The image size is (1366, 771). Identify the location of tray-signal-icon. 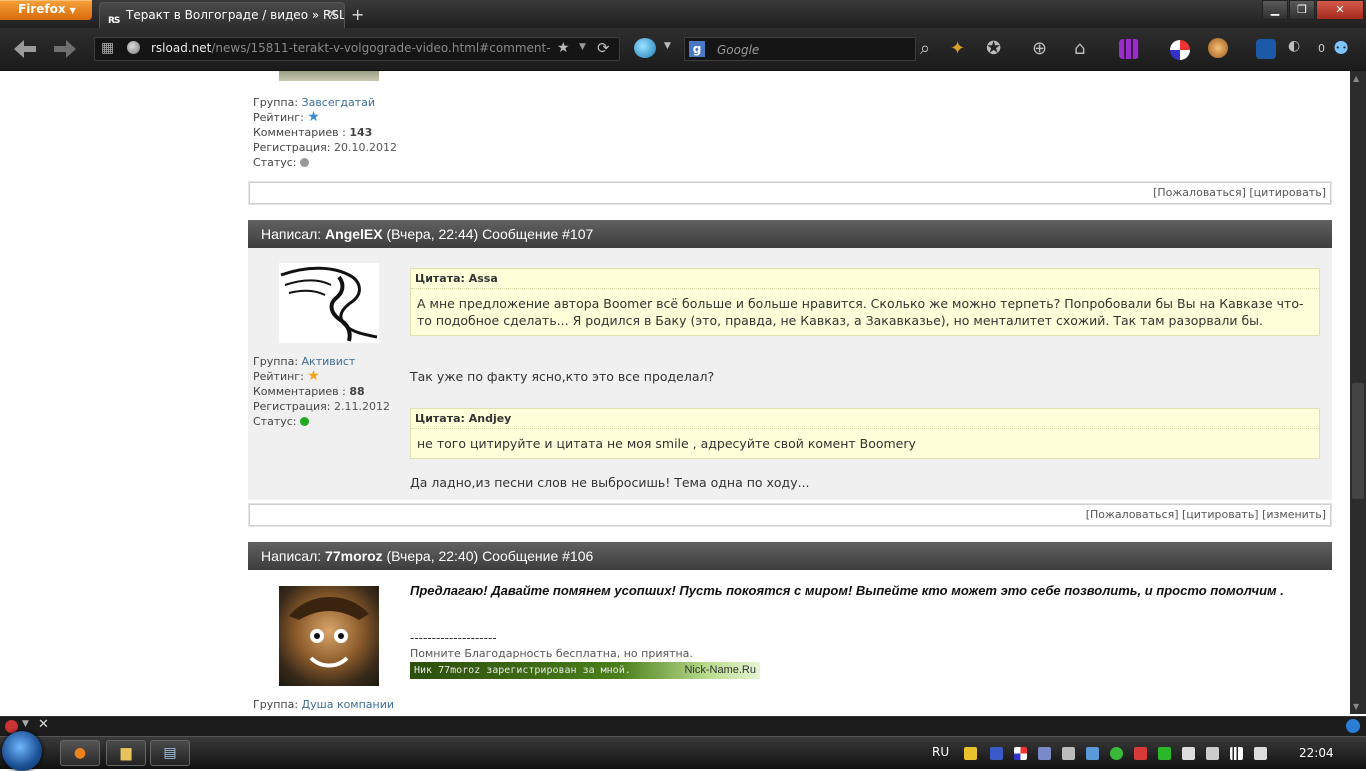
(1236, 753).